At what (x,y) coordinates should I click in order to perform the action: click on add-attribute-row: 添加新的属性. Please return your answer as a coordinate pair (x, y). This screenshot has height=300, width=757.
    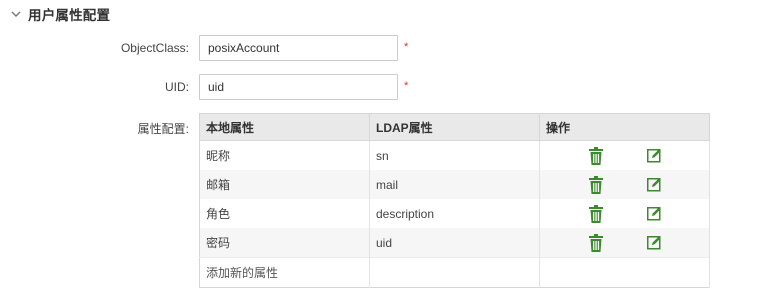
    Looking at the image, I should click on (454, 272).